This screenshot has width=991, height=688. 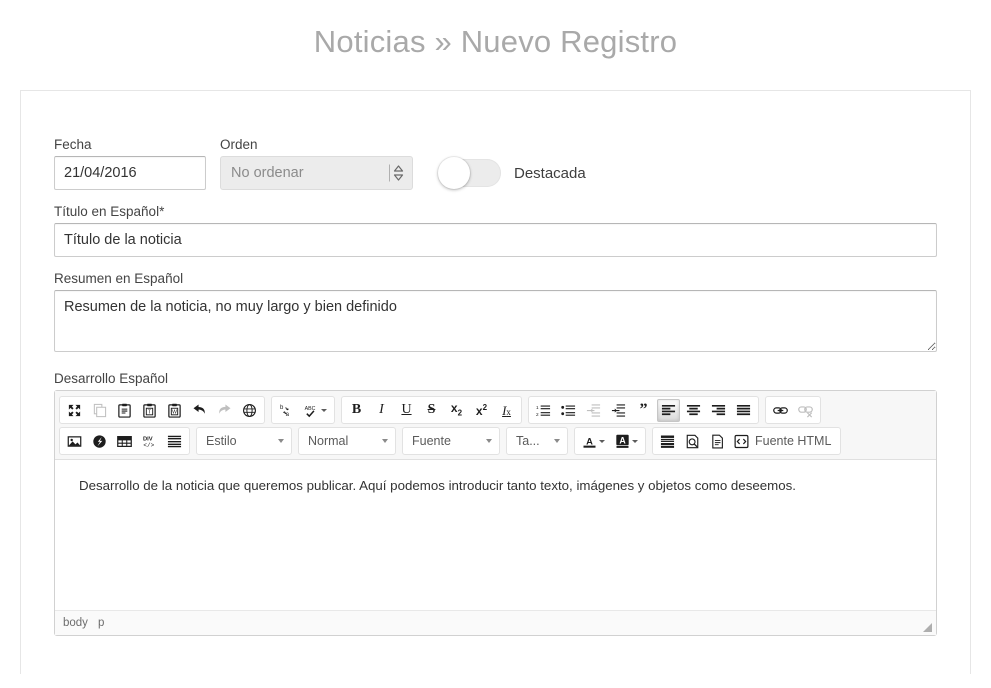 I want to click on editor-resize-grip, so click(x=927, y=627).